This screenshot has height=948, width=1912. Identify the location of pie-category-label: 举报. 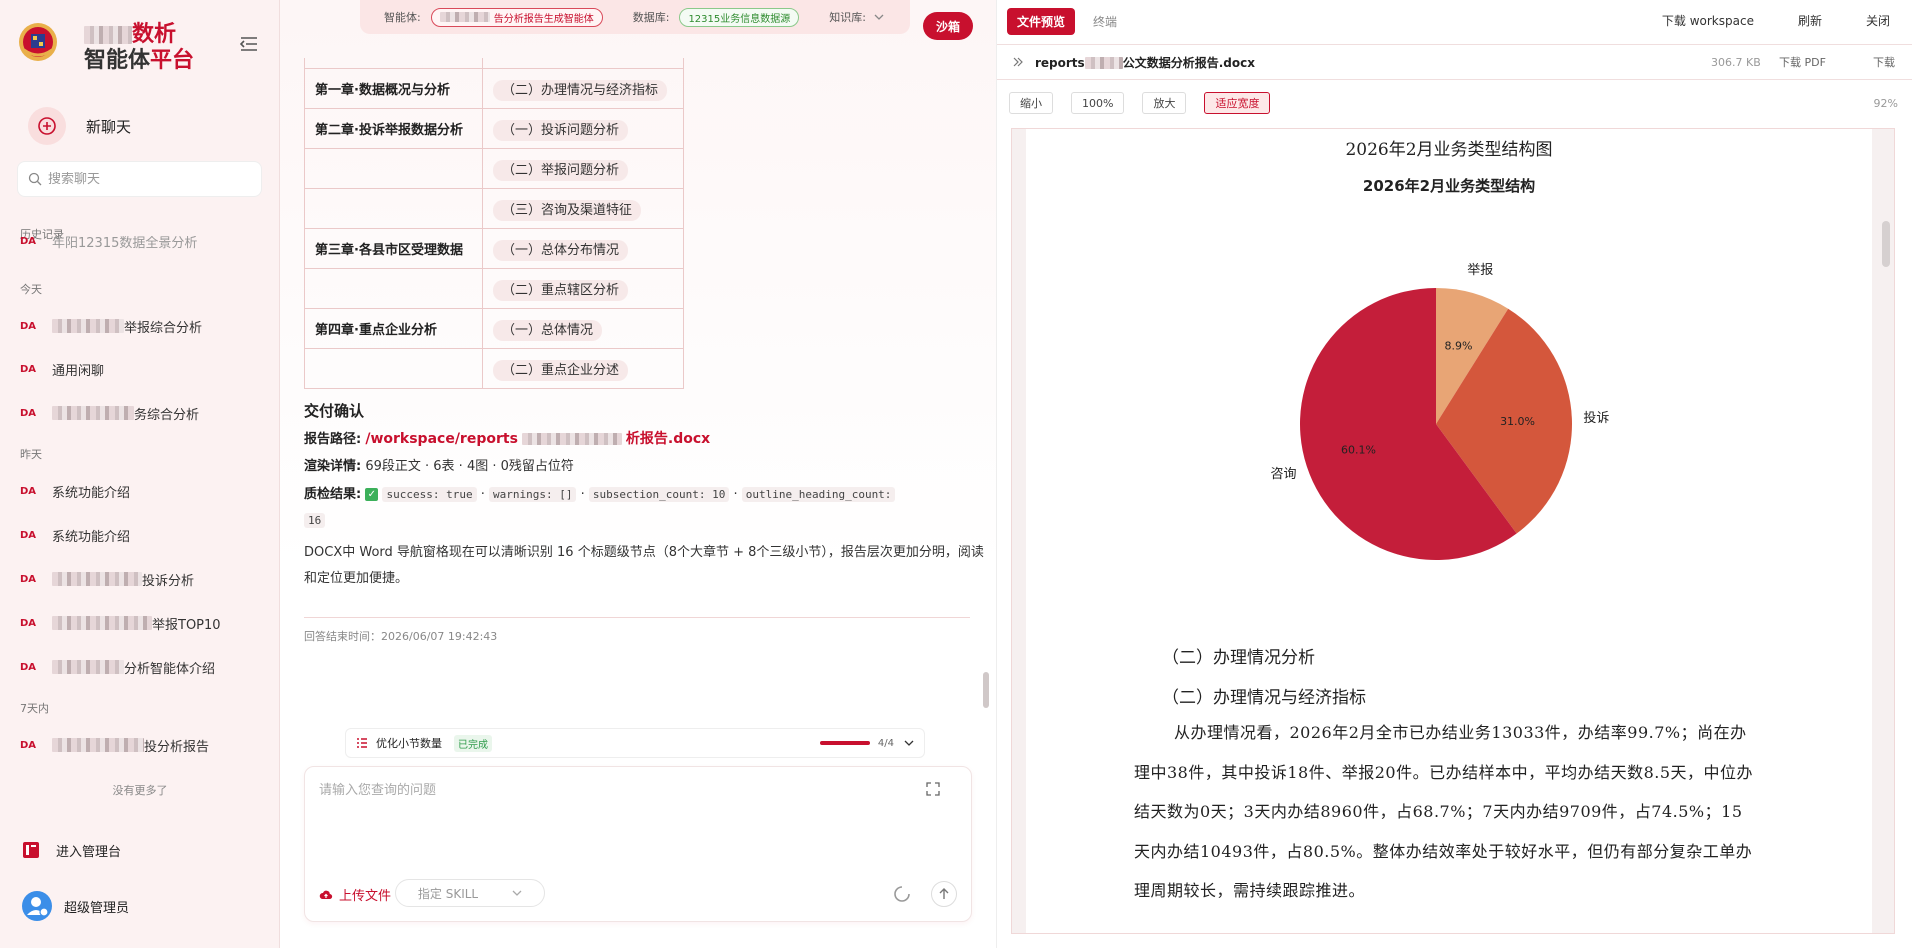
(1480, 270).